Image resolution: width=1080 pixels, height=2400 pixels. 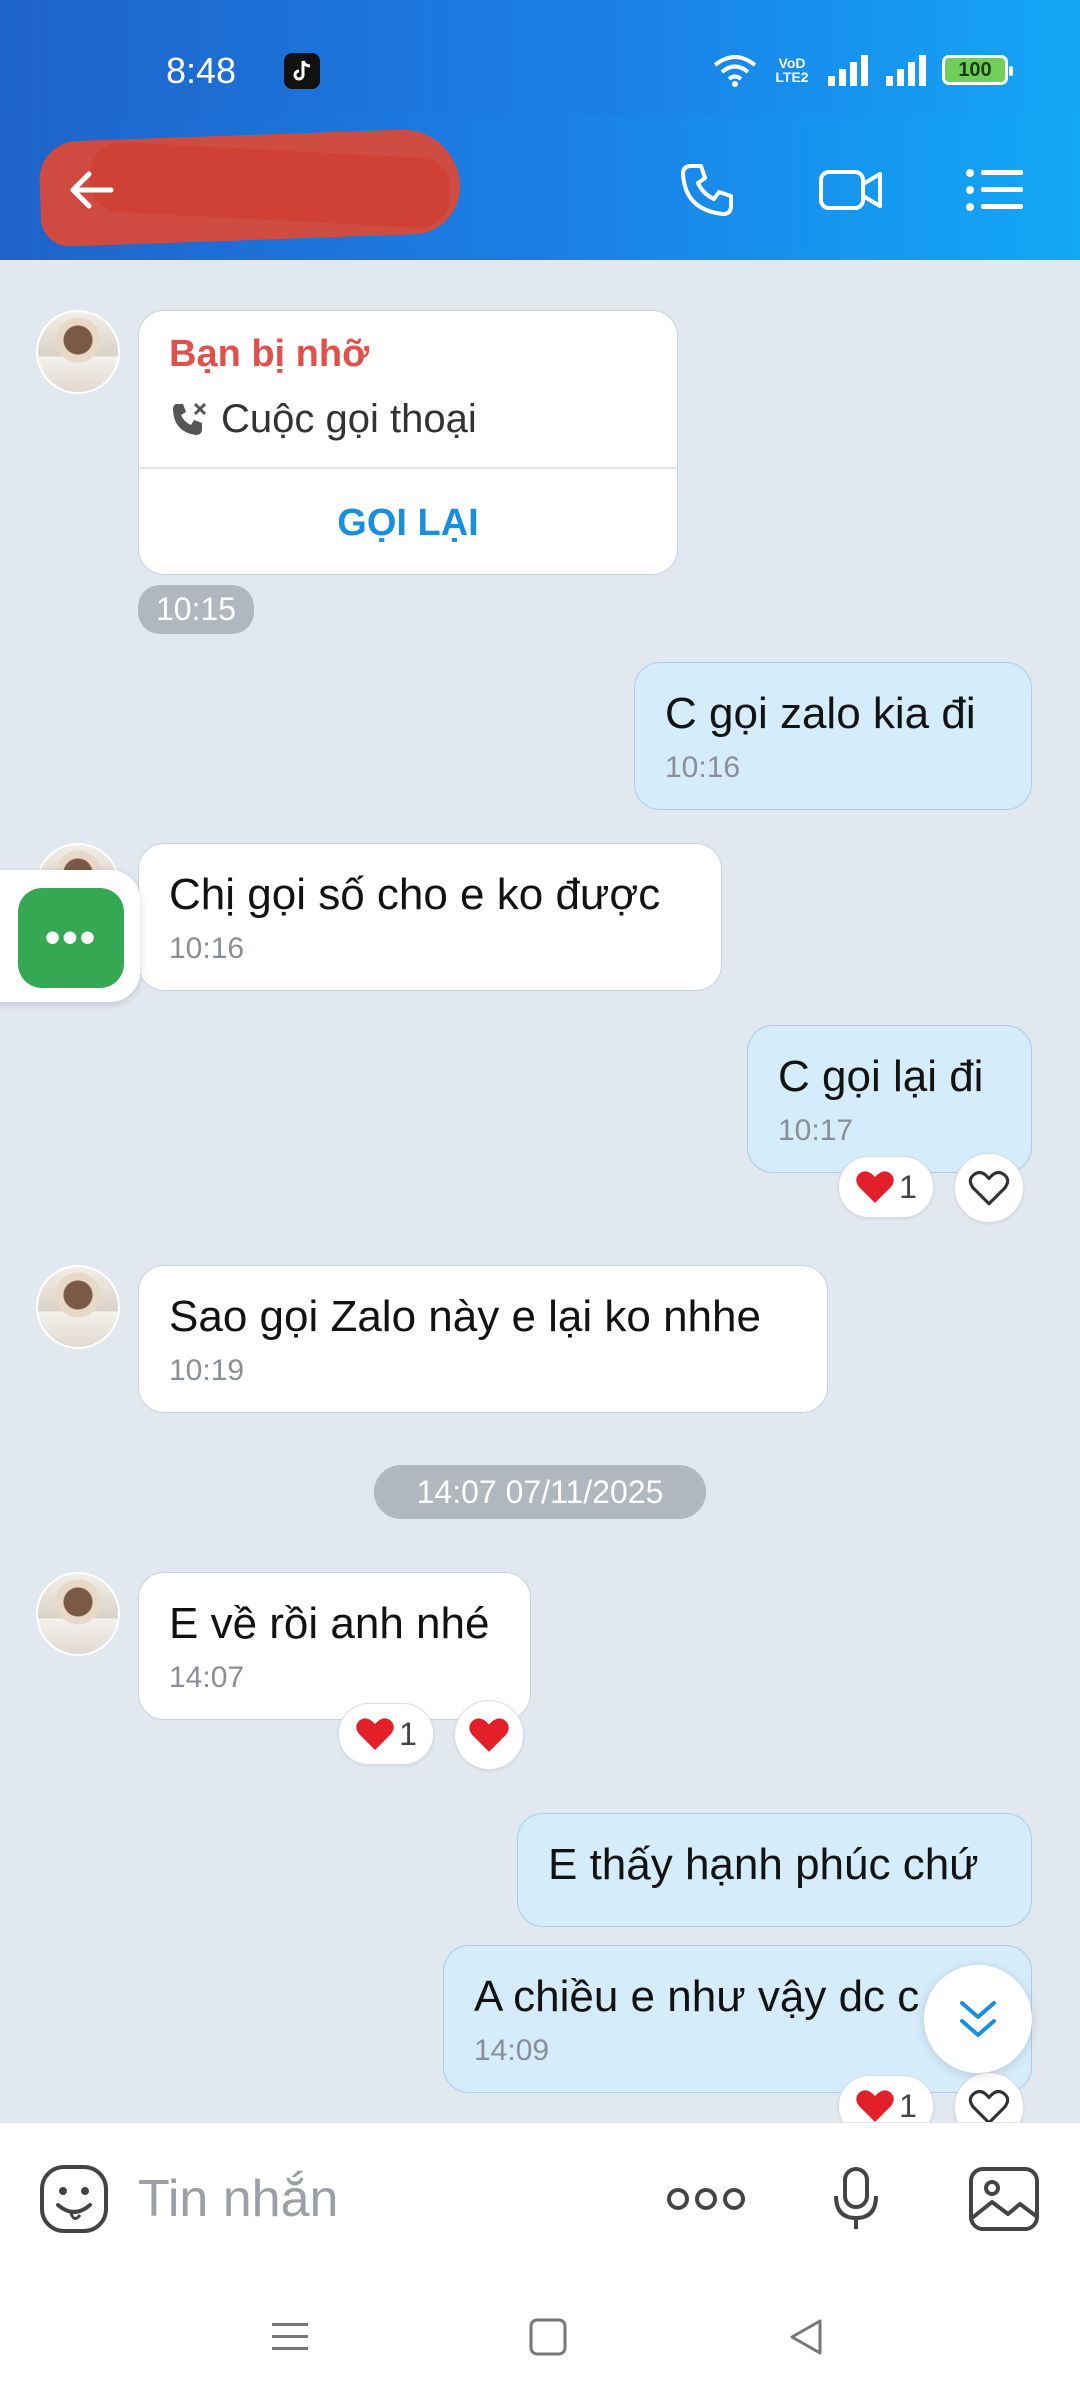 I want to click on missed-call-card: Bạn bị nhỡ Cuộc gọi thoại GỌI LẠI, so click(x=408, y=442).